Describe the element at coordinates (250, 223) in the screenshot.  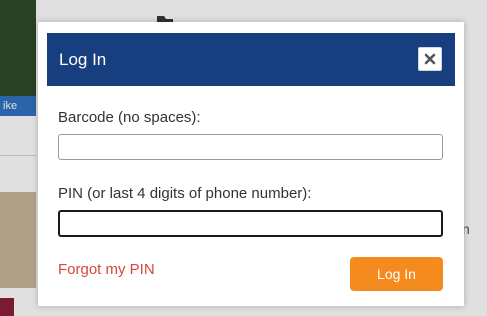
I see `pin-input` at that location.